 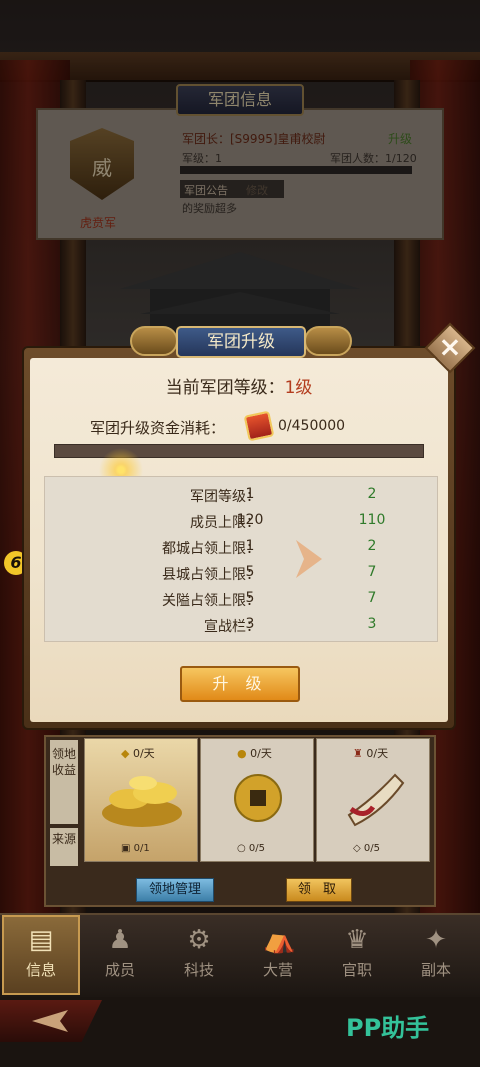 I want to click on upgrade-button: 升 级, so click(x=240, y=684).